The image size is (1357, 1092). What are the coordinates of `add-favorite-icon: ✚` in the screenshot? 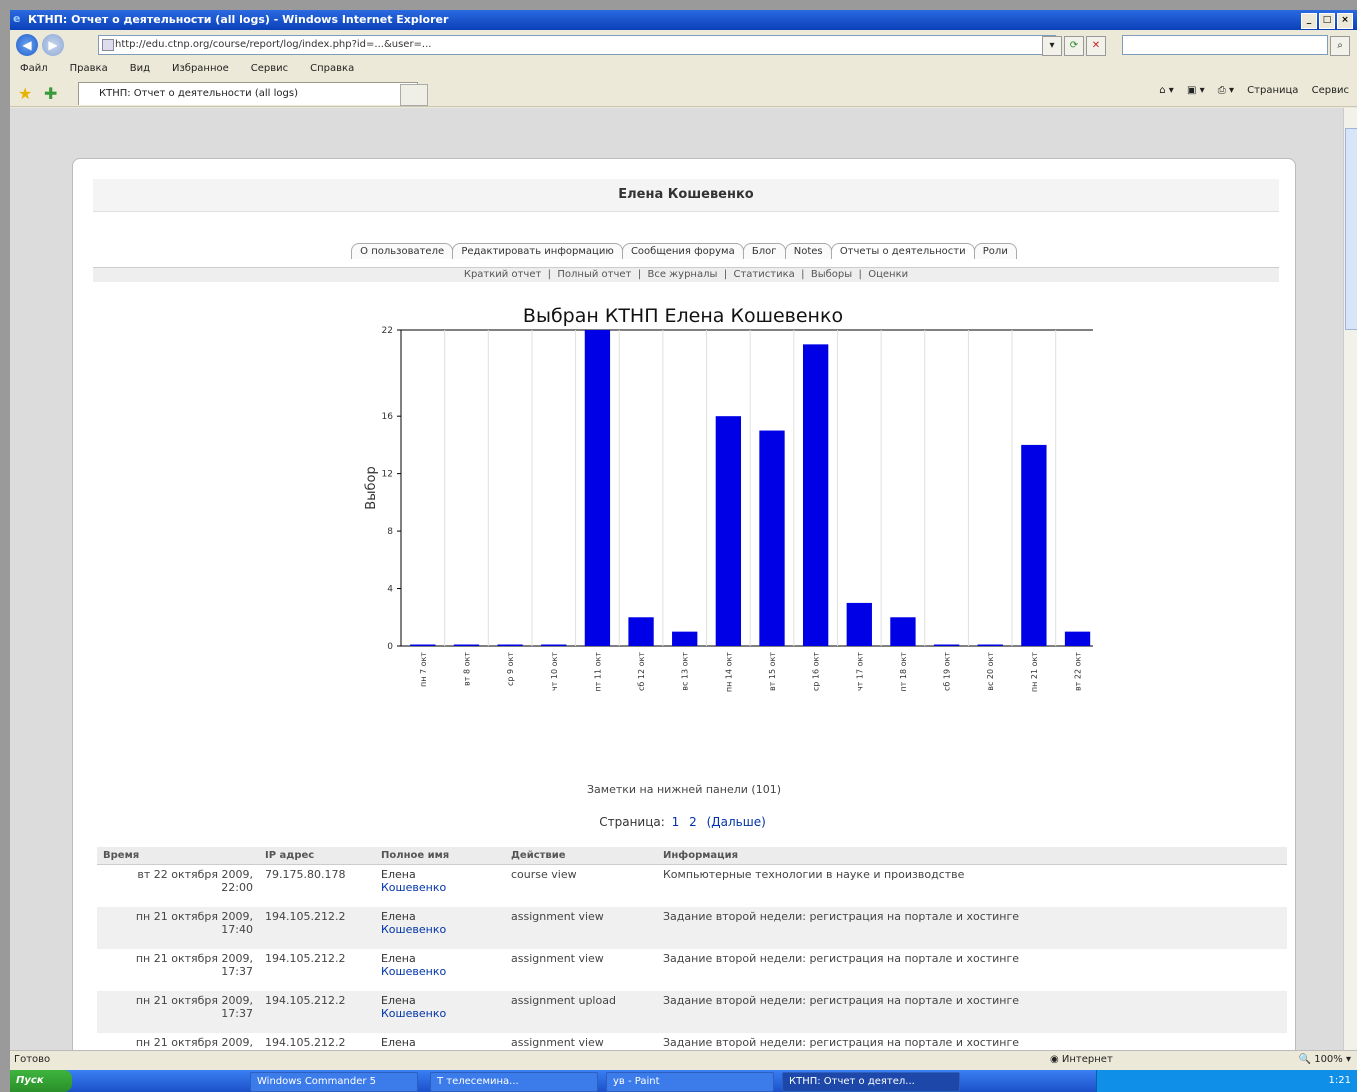 It's located at (50, 93).